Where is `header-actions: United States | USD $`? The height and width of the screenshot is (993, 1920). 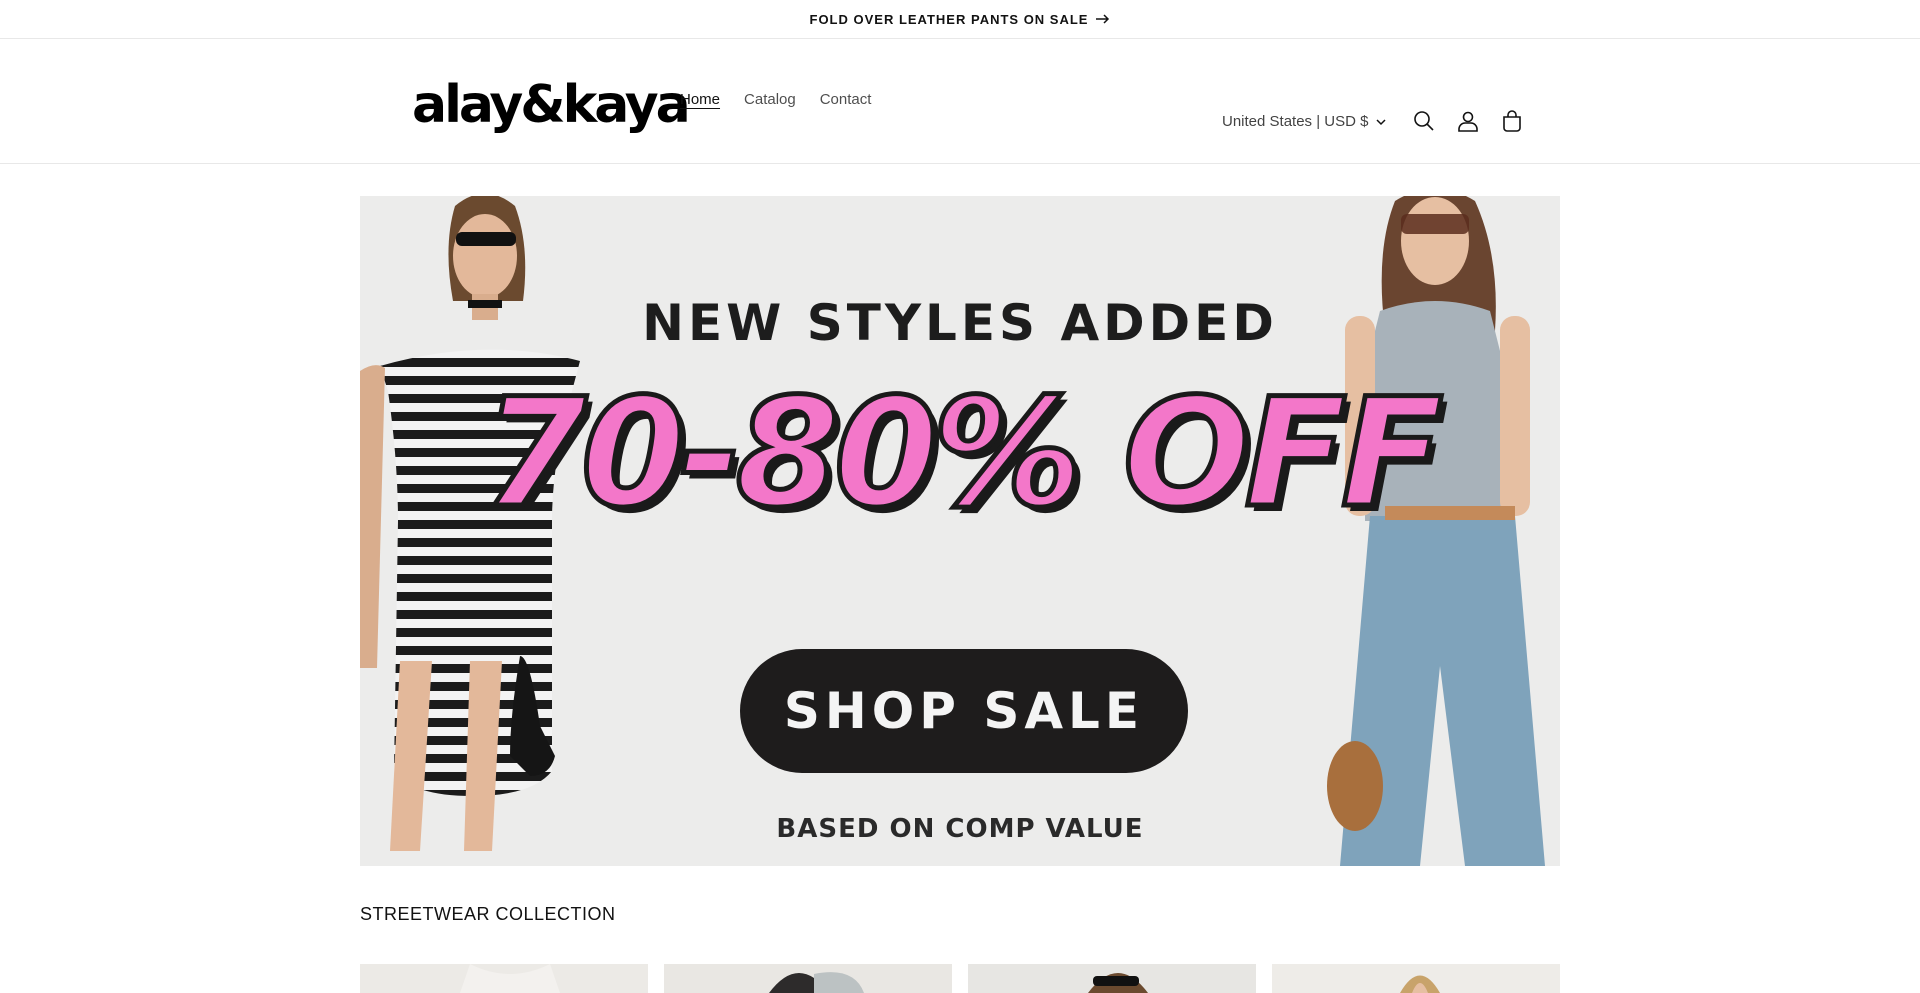
header-actions: United States | USD $ is located at coordinates (1378, 121).